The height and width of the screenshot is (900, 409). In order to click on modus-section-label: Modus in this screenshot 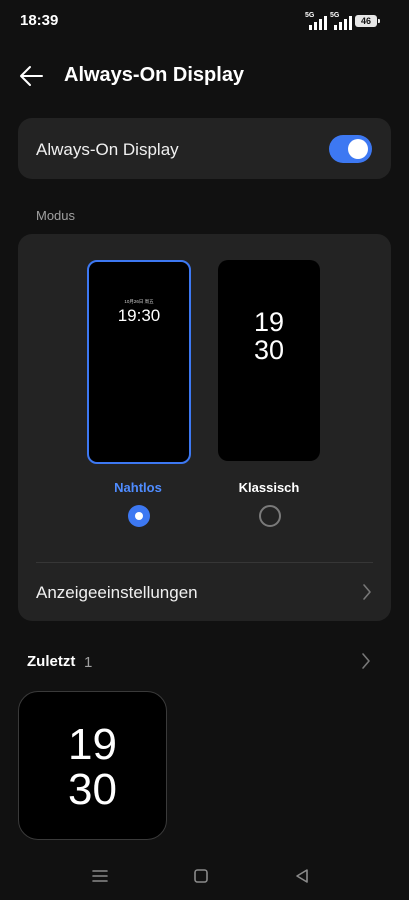, I will do `click(56, 215)`.